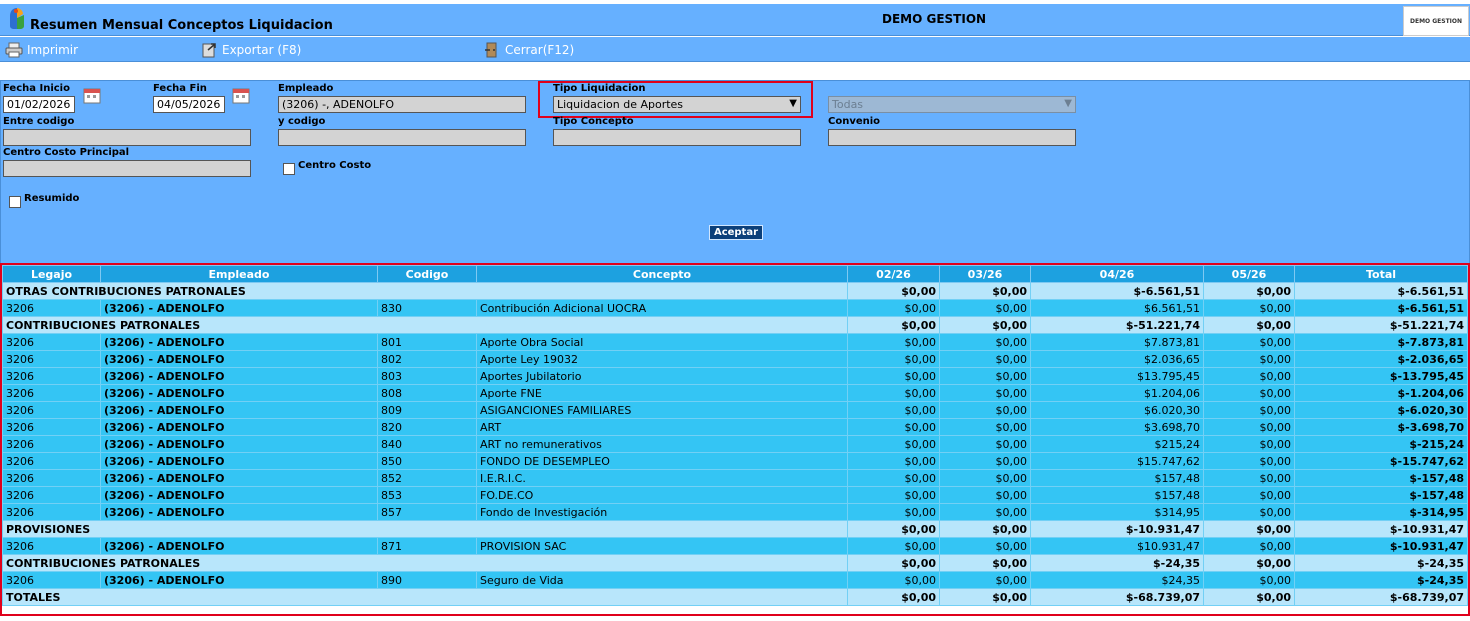  I want to click on month-cell: $1.204,06, so click(1117, 393).